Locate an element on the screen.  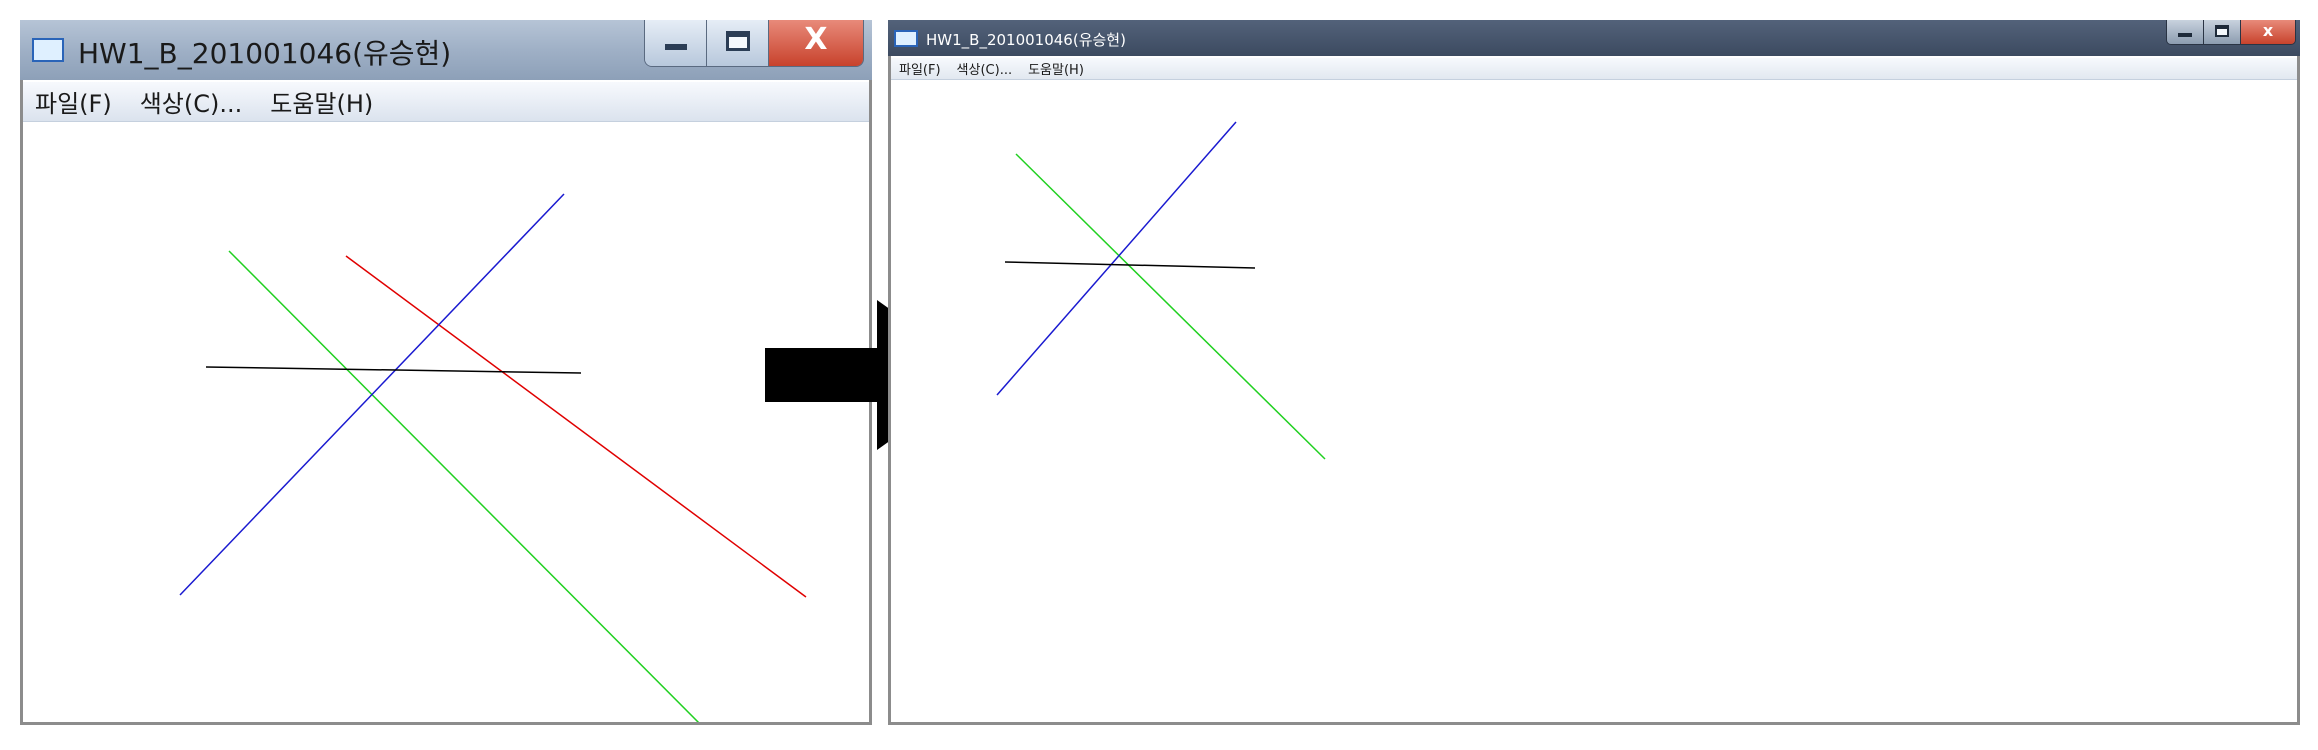
red-line is located at coordinates (576, 426).